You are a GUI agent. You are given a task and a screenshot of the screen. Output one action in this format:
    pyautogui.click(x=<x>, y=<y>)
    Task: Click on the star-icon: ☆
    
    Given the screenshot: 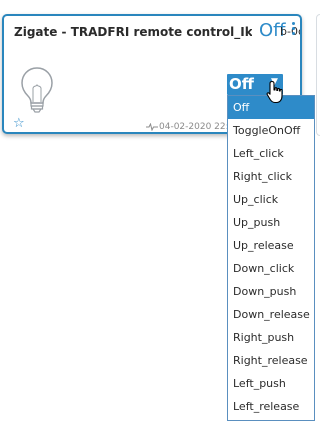 What is the action you would take?
    pyautogui.click(x=19, y=123)
    